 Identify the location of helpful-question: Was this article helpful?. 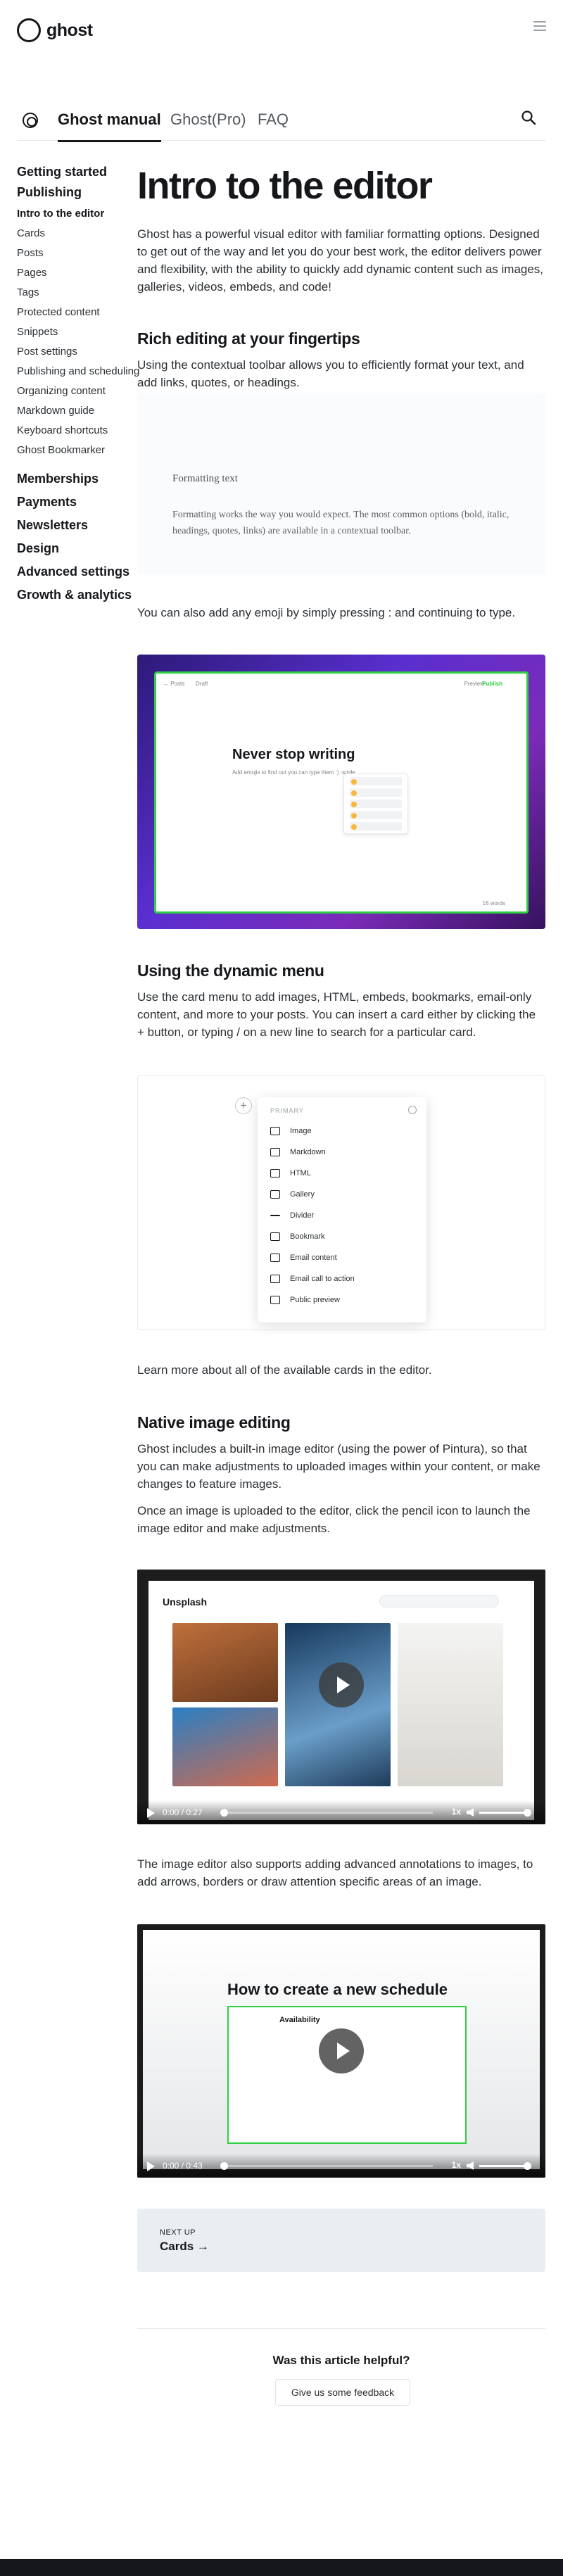
(341, 2360).